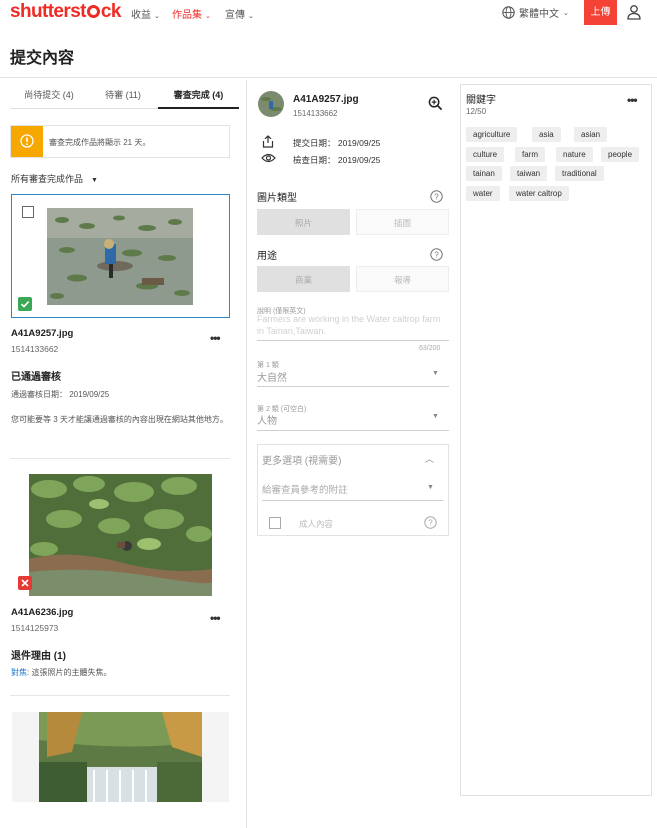 This screenshot has height=828, width=657. I want to click on usage-editorial-button: 報導, so click(402, 279).